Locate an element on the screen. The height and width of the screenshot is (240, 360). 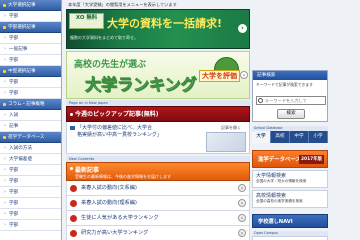
school-type-tabs: 大学 高校 中学 小学 is located at coordinates (290, 137).